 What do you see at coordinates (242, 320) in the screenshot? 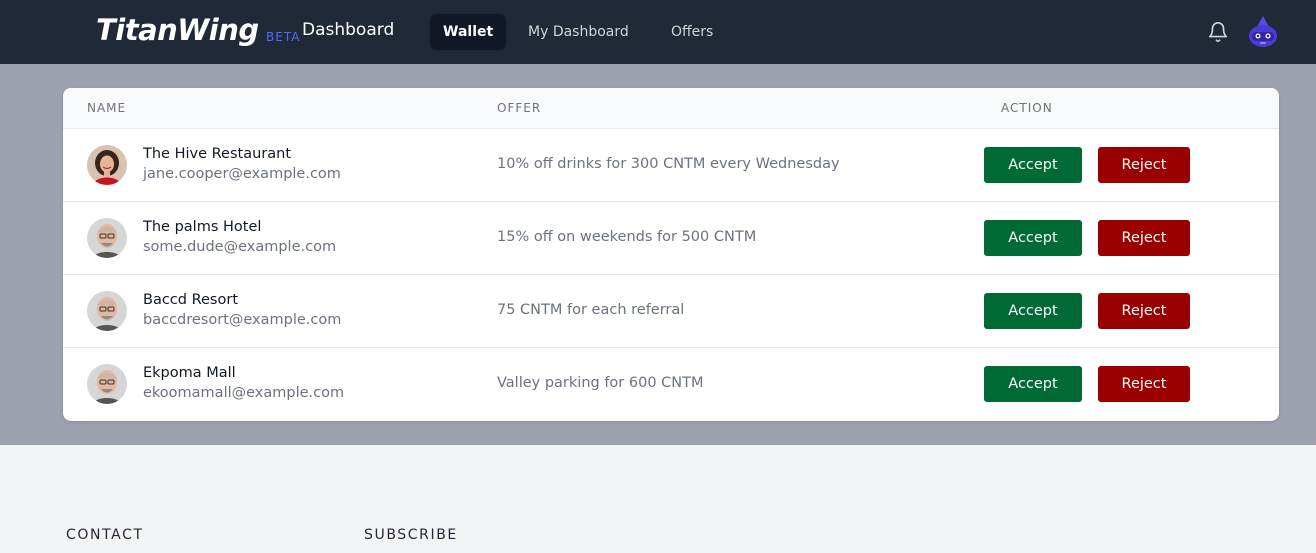
I see `partner-email: baccdresort@example.com` at bounding box center [242, 320].